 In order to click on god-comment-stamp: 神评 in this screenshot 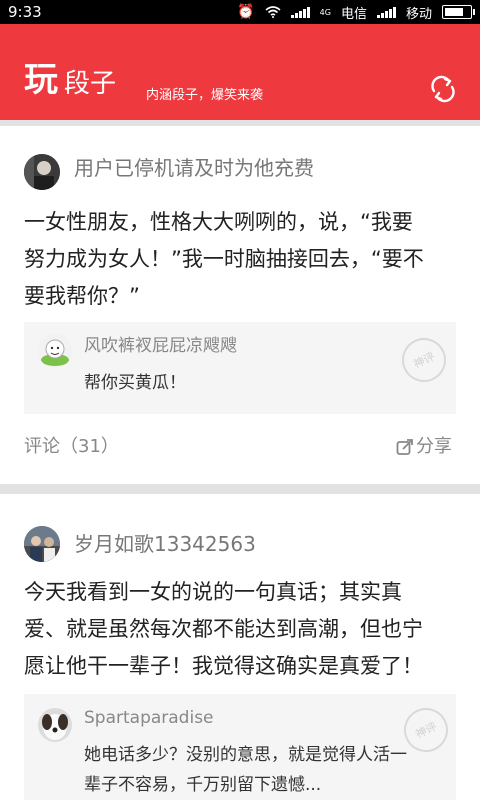, I will do `click(424, 360)`.